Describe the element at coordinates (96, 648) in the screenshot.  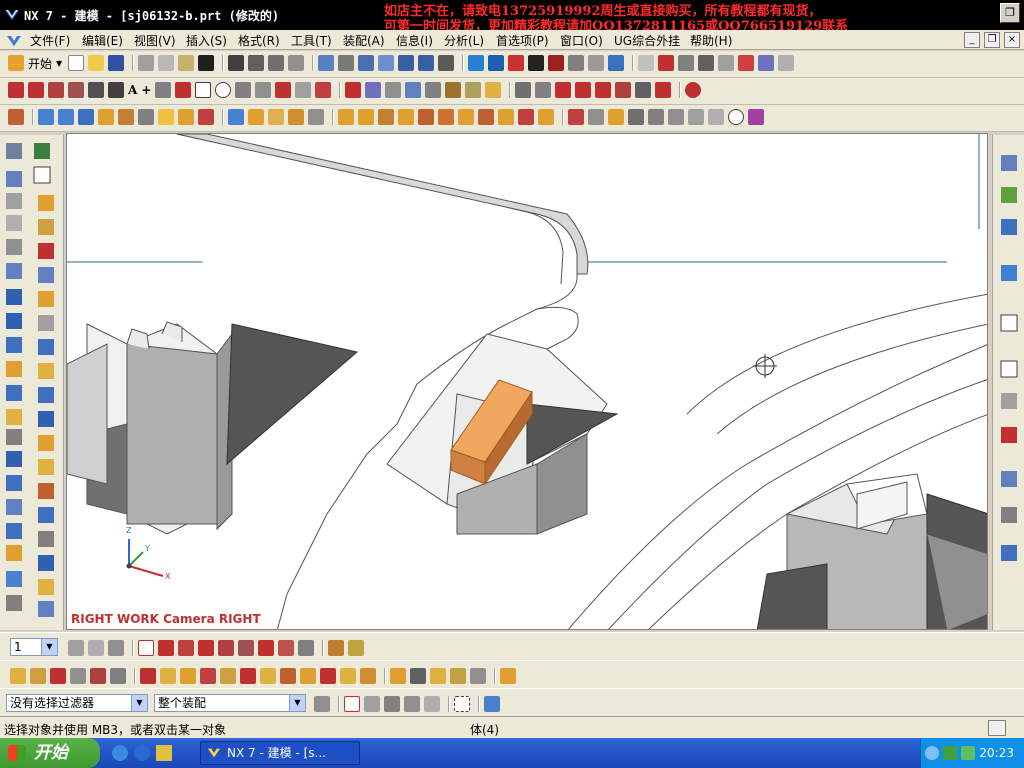
I see `layer-move-icon` at that location.